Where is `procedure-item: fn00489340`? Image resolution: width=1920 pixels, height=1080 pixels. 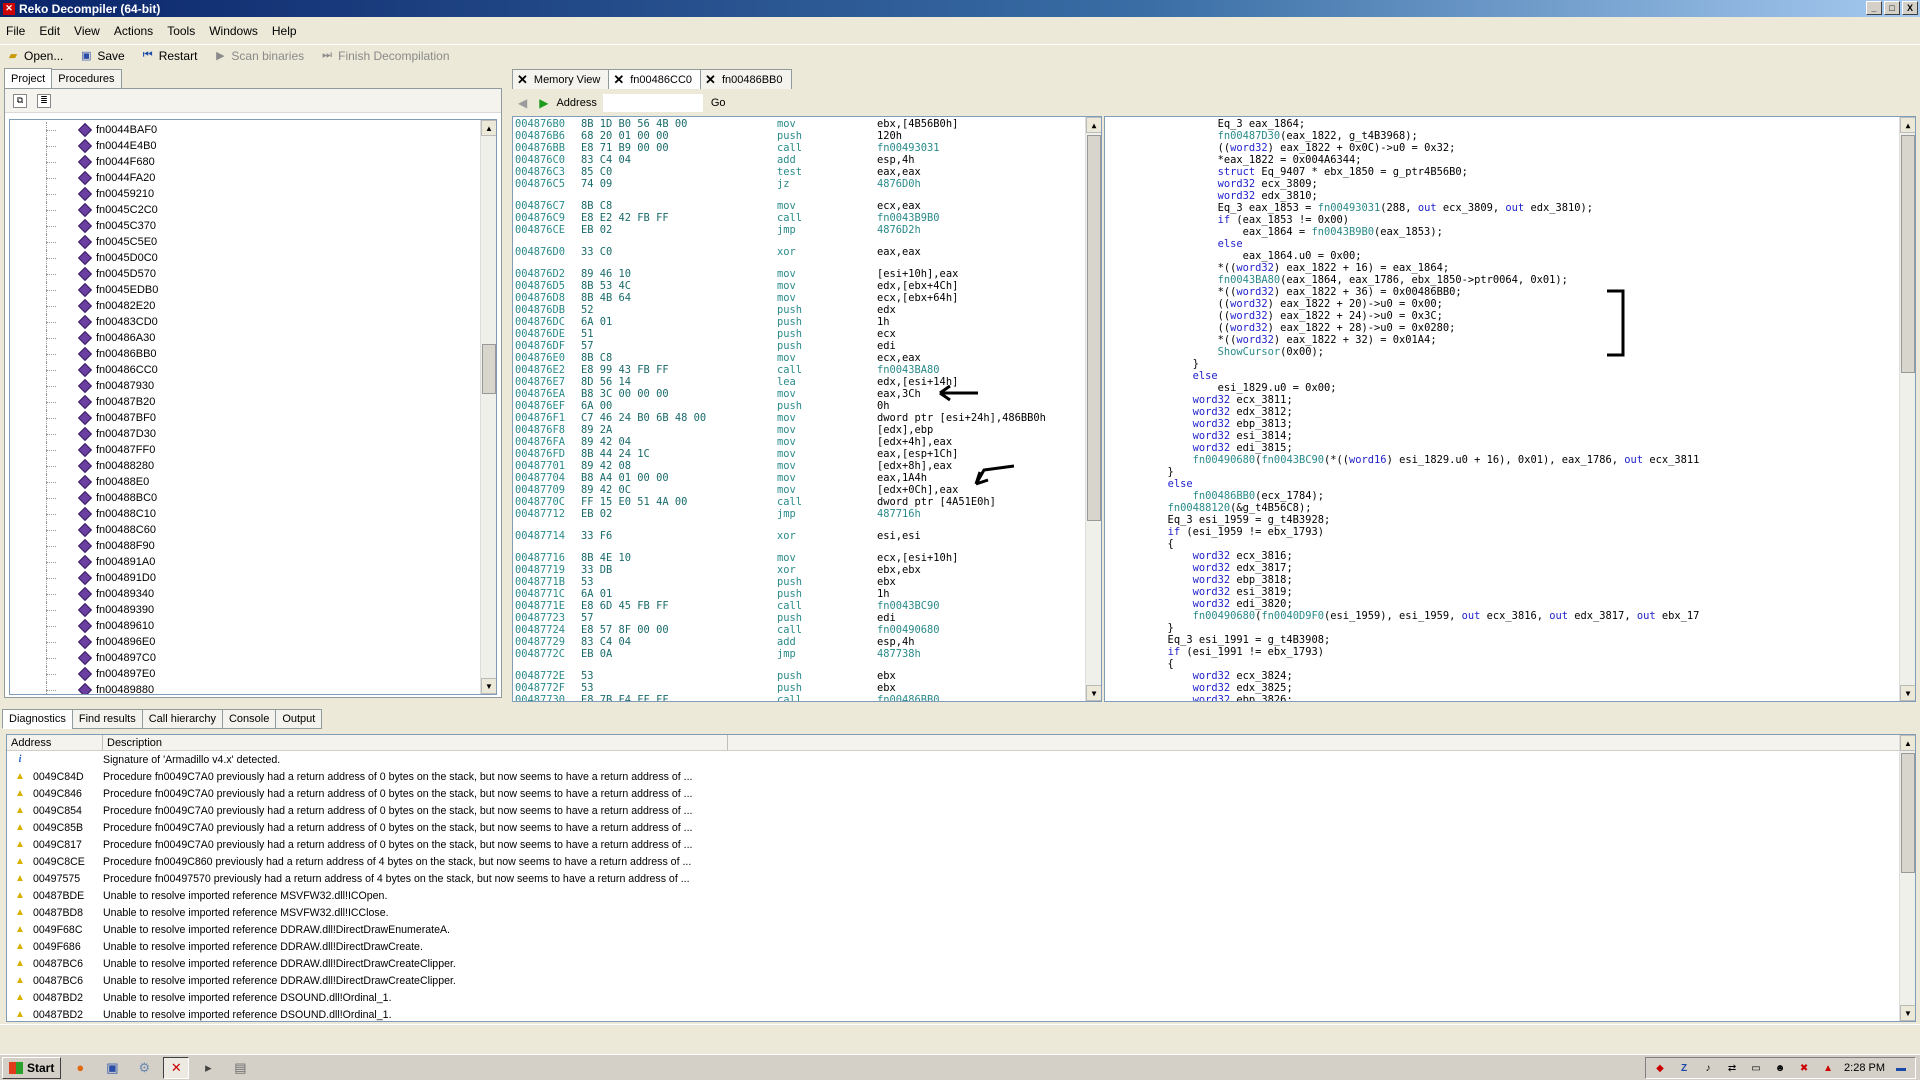
procedure-item: fn00489340 is located at coordinates (253, 594).